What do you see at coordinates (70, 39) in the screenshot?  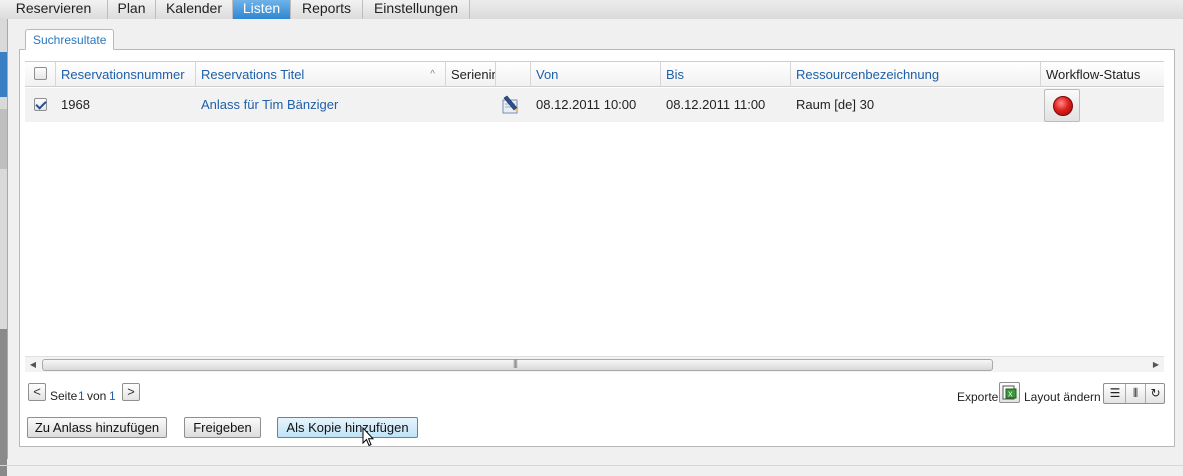 I see `tab-suchresultate: Suchresultate` at bounding box center [70, 39].